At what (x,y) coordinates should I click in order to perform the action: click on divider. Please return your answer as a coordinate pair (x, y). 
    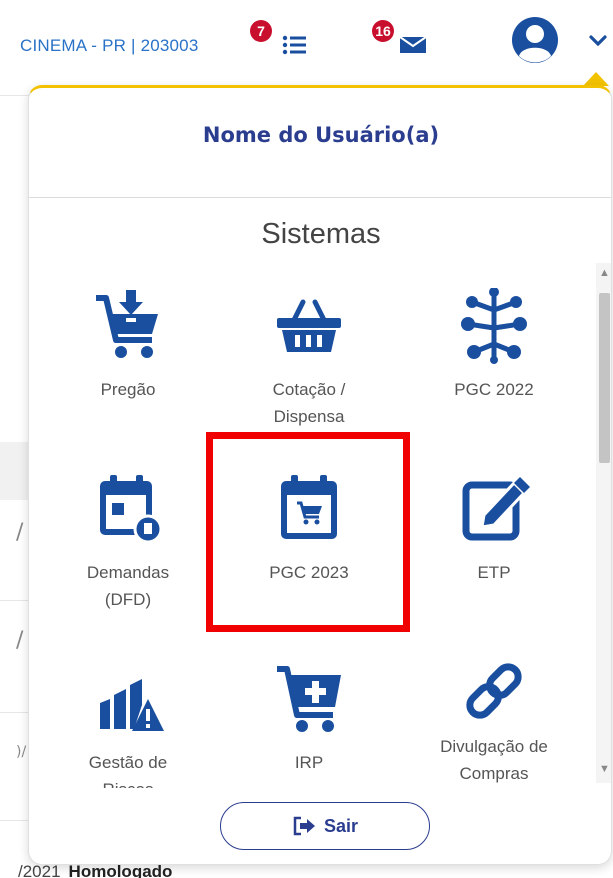
    Looking at the image, I should click on (320, 197).